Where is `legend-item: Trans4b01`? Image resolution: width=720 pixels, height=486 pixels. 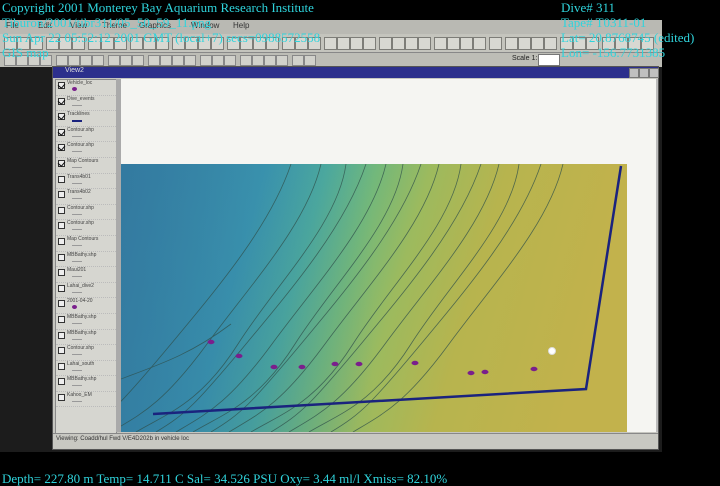
legend-item: Trans4b01 is located at coordinates (86, 182).